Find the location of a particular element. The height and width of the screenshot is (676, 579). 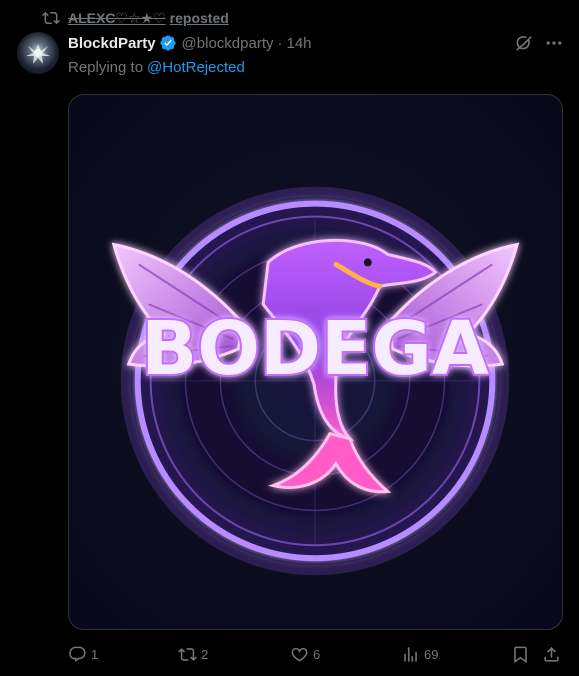

like-button: 6 is located at coordinates (305, 654).